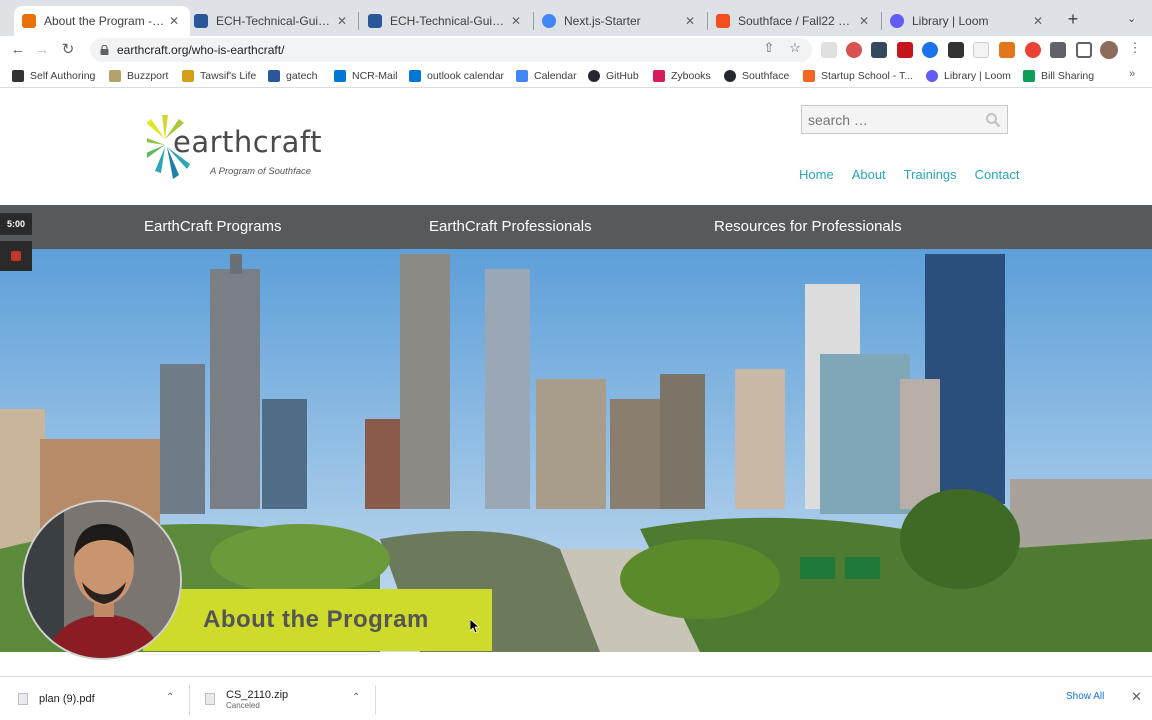  What do you see at coordinates (1058, 76) in the screenshot?
I see `bookmark-bill-sharing: Bill Sharing` at bounding box center [1058, 76].